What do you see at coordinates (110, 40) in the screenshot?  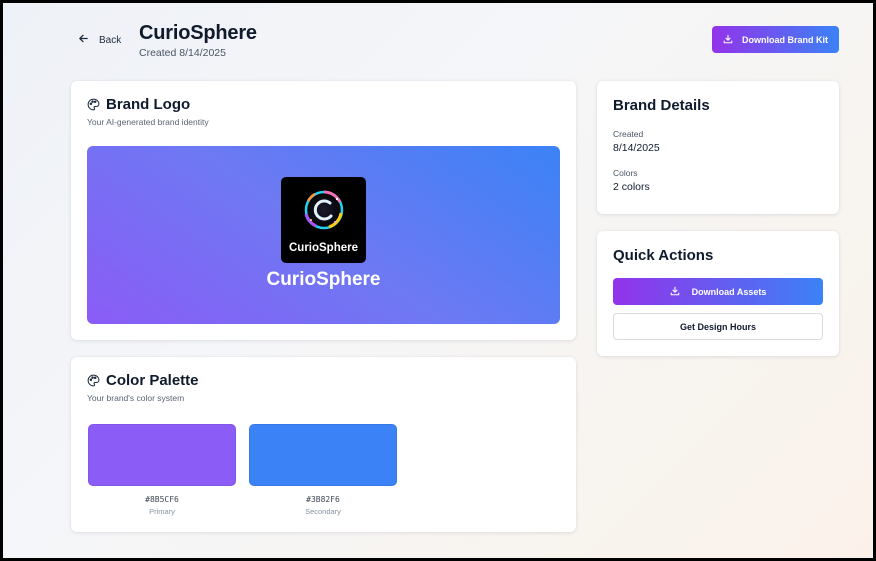 I see `back-label: Back` at bounding box center [110, 40].